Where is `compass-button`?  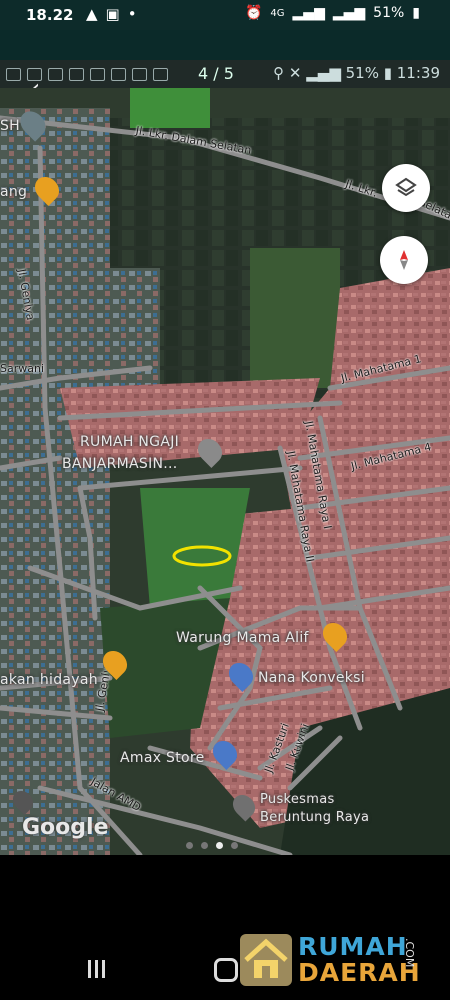
compass-button is located at coordinates (404, 260).